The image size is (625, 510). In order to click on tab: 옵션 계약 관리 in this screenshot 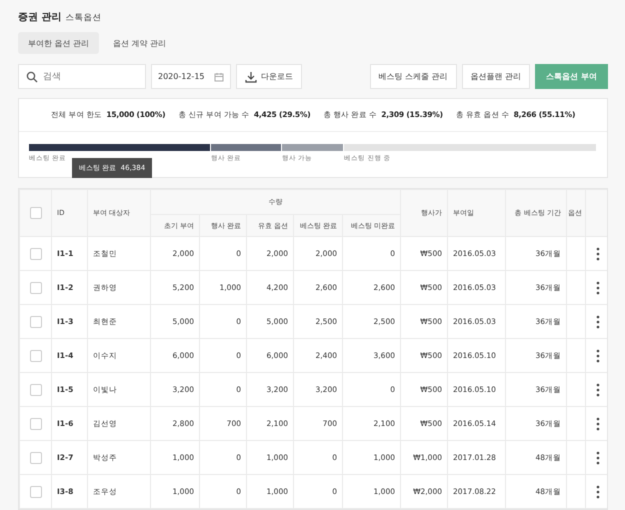, I will do `click(139, 43)`.